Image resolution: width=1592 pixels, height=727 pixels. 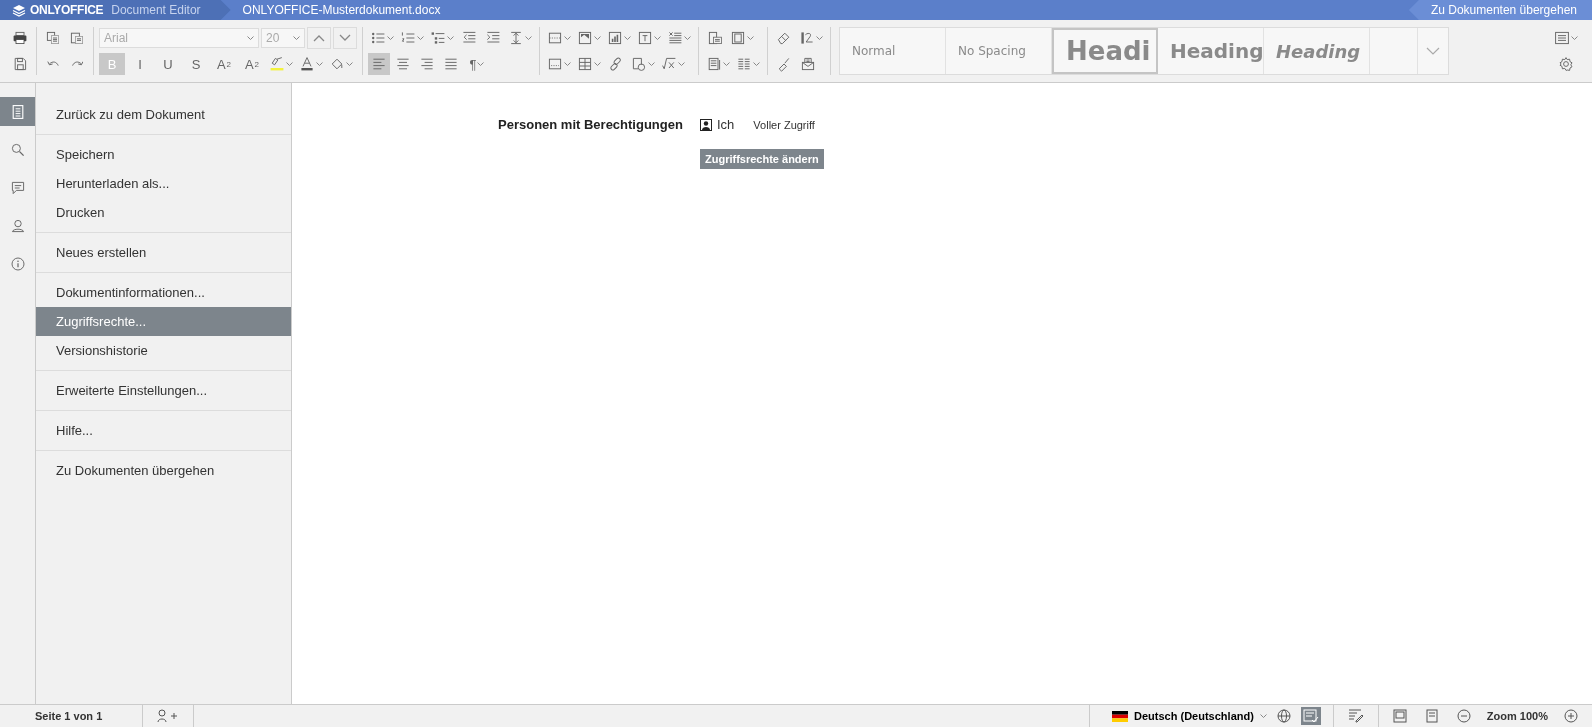 I want to click on chain-link-icon, so click(x=616, y=64).